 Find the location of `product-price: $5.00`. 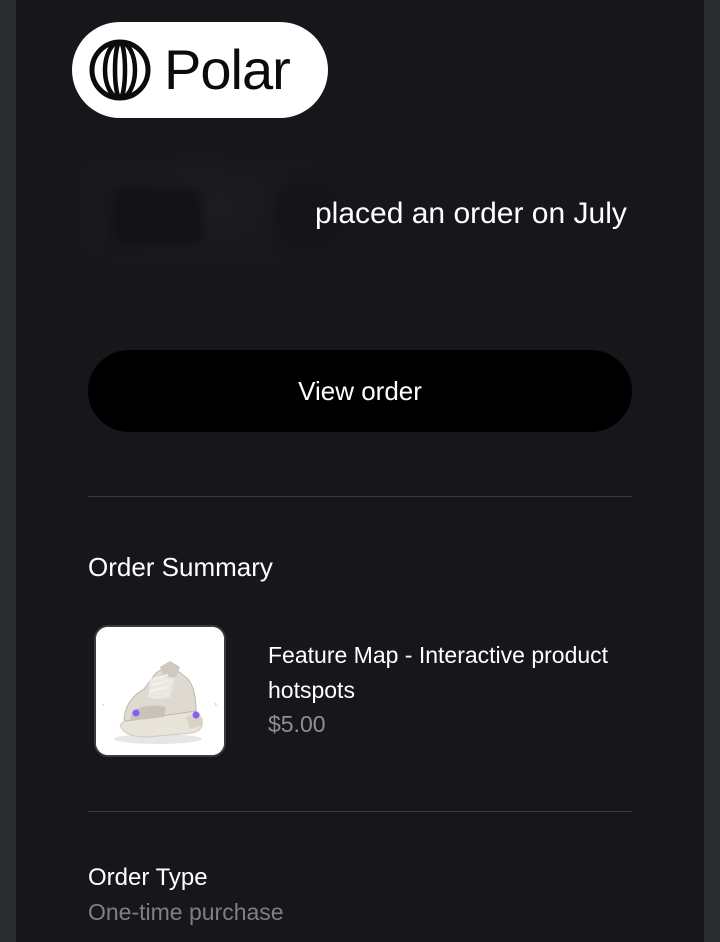

product-price: $5.00 is located at coordinates (297, 724).